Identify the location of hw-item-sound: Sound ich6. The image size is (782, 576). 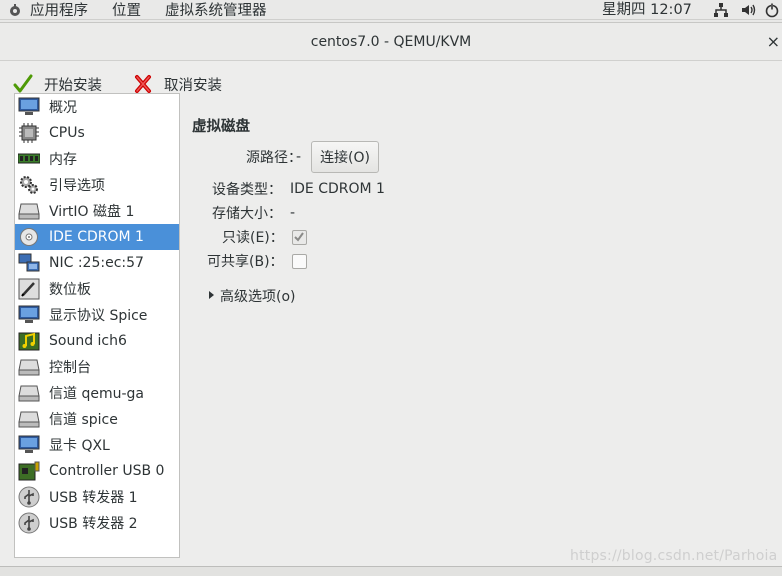
(97, 341).